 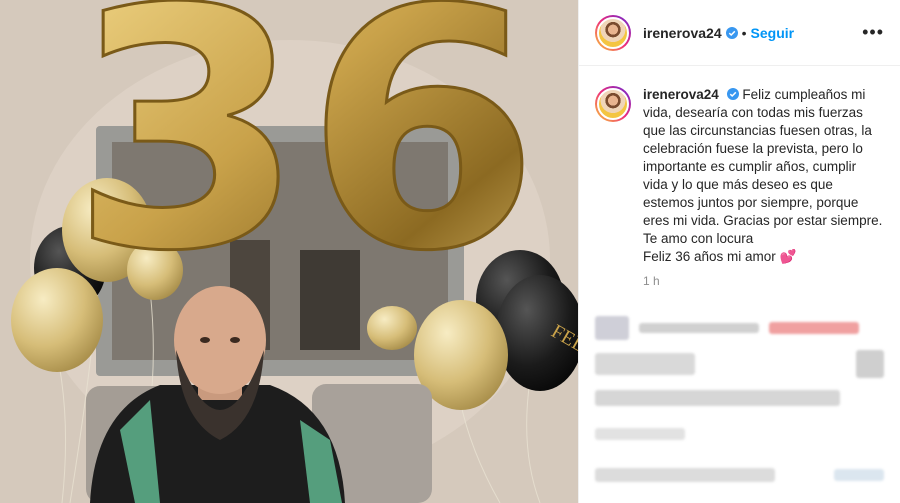 What do you see at coordinates (698, 238) in the screenshot?
I see `caption-line: Te amo con locura` at bounding box center [698, 238].